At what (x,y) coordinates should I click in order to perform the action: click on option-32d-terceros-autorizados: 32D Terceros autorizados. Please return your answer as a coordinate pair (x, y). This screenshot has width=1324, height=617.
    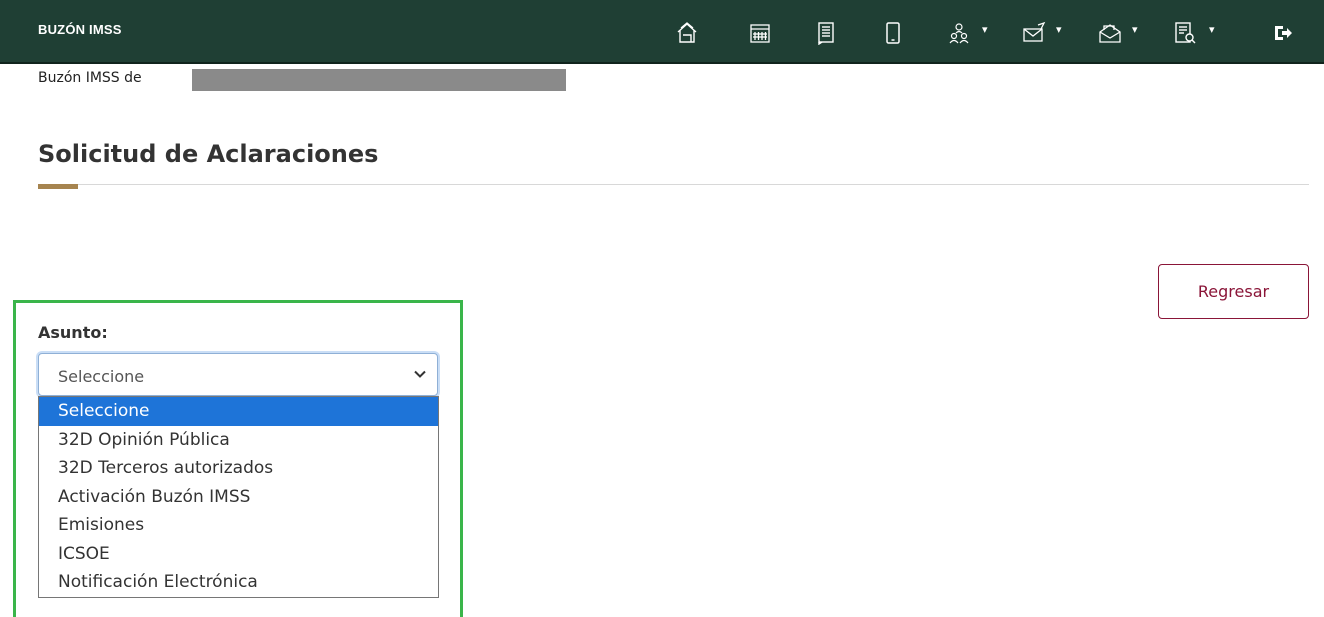
    Looking at the image, I should click on (238, 468).